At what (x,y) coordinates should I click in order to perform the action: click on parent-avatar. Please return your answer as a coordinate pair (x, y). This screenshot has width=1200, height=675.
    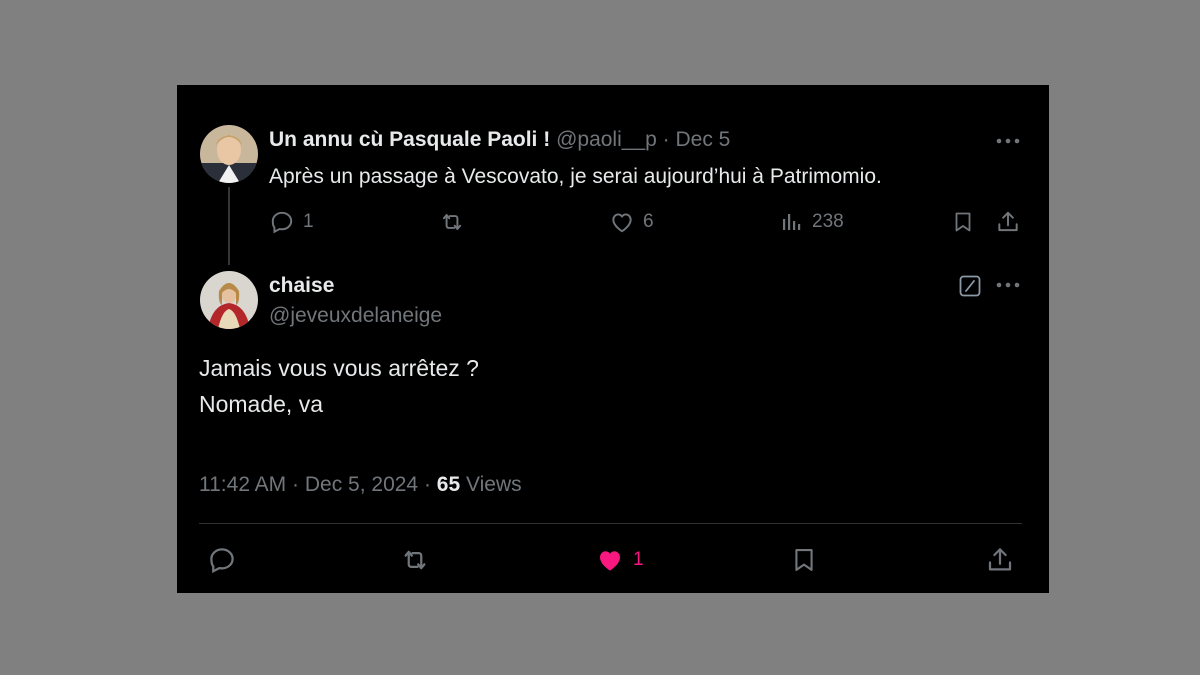
    Looking at the image, I should click on (229, 154).